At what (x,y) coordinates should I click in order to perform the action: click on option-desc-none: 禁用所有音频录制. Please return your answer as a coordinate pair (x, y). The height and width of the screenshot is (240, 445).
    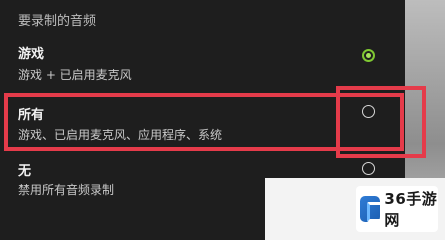
    Looking at the image, I should click on (66, 190).